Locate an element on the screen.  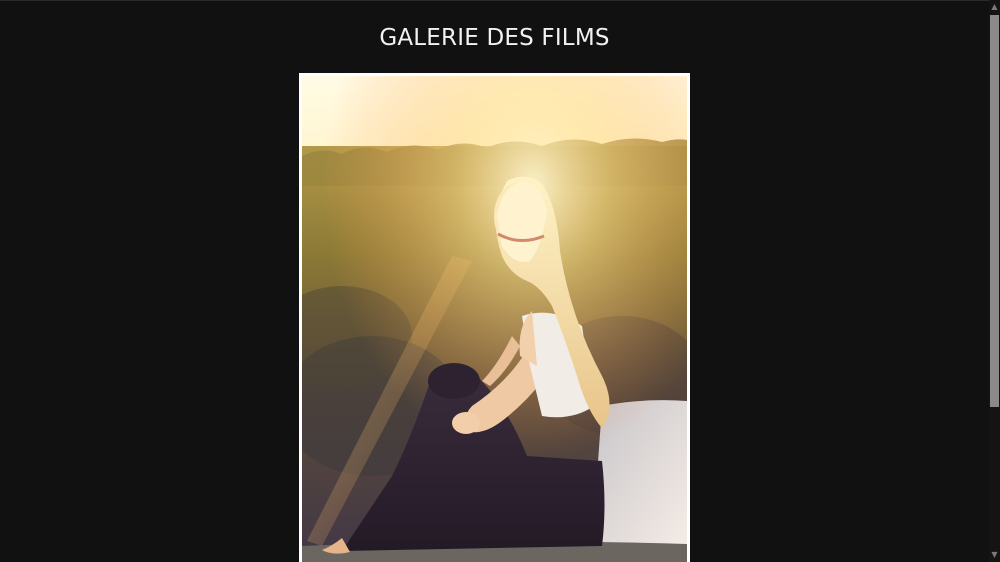
chevron-up-icon: ▲ is located at coordinates (994, 7).